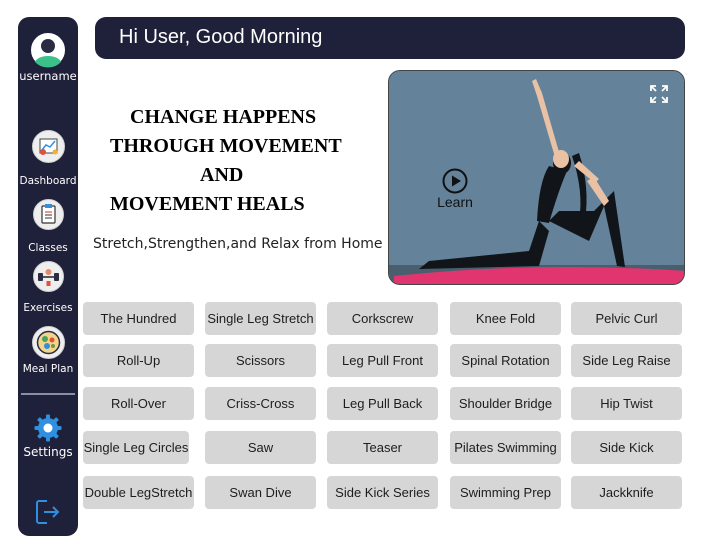  Describe the element at coordinates (260, 318) in the screenshot. I see `exercise-button: Single Leg Stretch` at that location.